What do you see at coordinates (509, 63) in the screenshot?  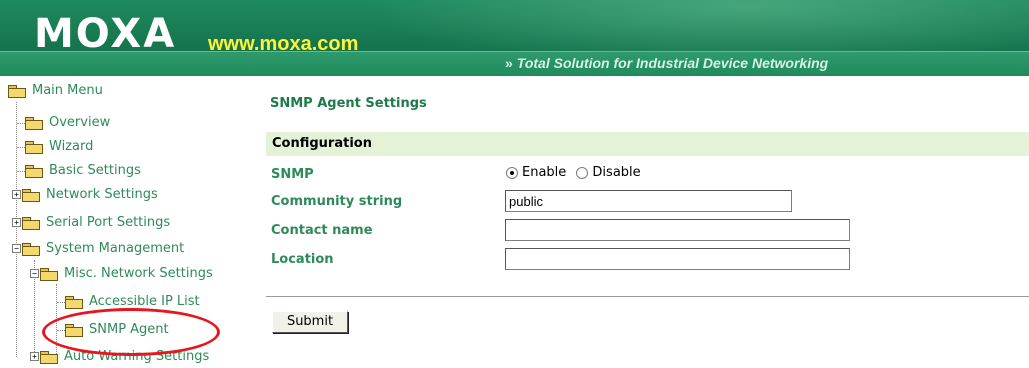 I see `double-arrow-icon: »` at bounding box center [509, 63].